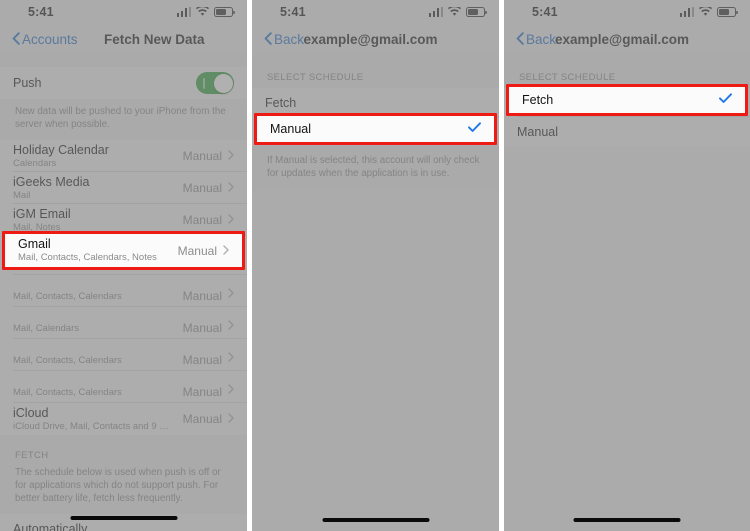 This screenshot has height=531, width=750. What do you see at coordinates (87, 257) in the screenshot?
I see `account-subtitle: Mail, Contacts, Calendars, Notes` at bounding box center [87, 257].